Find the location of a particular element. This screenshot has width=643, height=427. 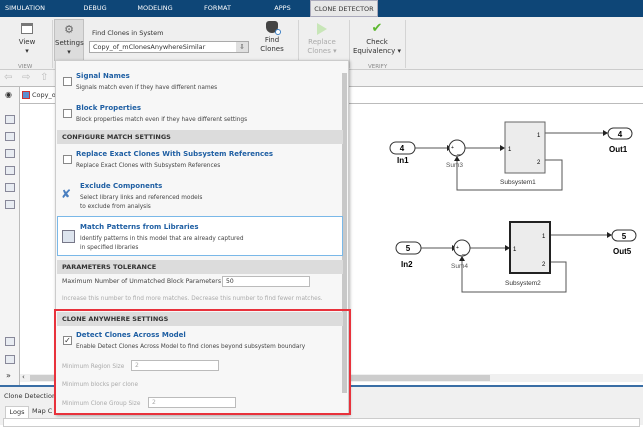

block-sum4: +_ is located at coordinates (462, 248).